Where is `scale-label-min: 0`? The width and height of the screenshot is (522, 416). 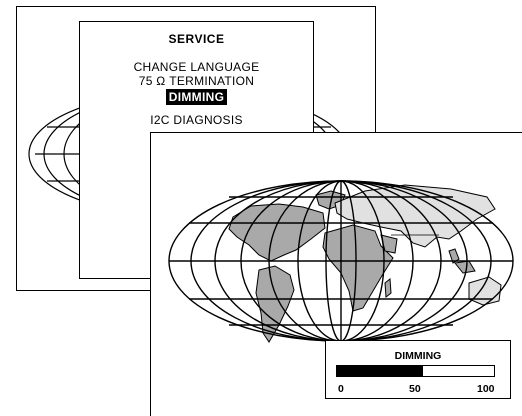
scale-label-min: 0 is located at coordinates (341, 389).